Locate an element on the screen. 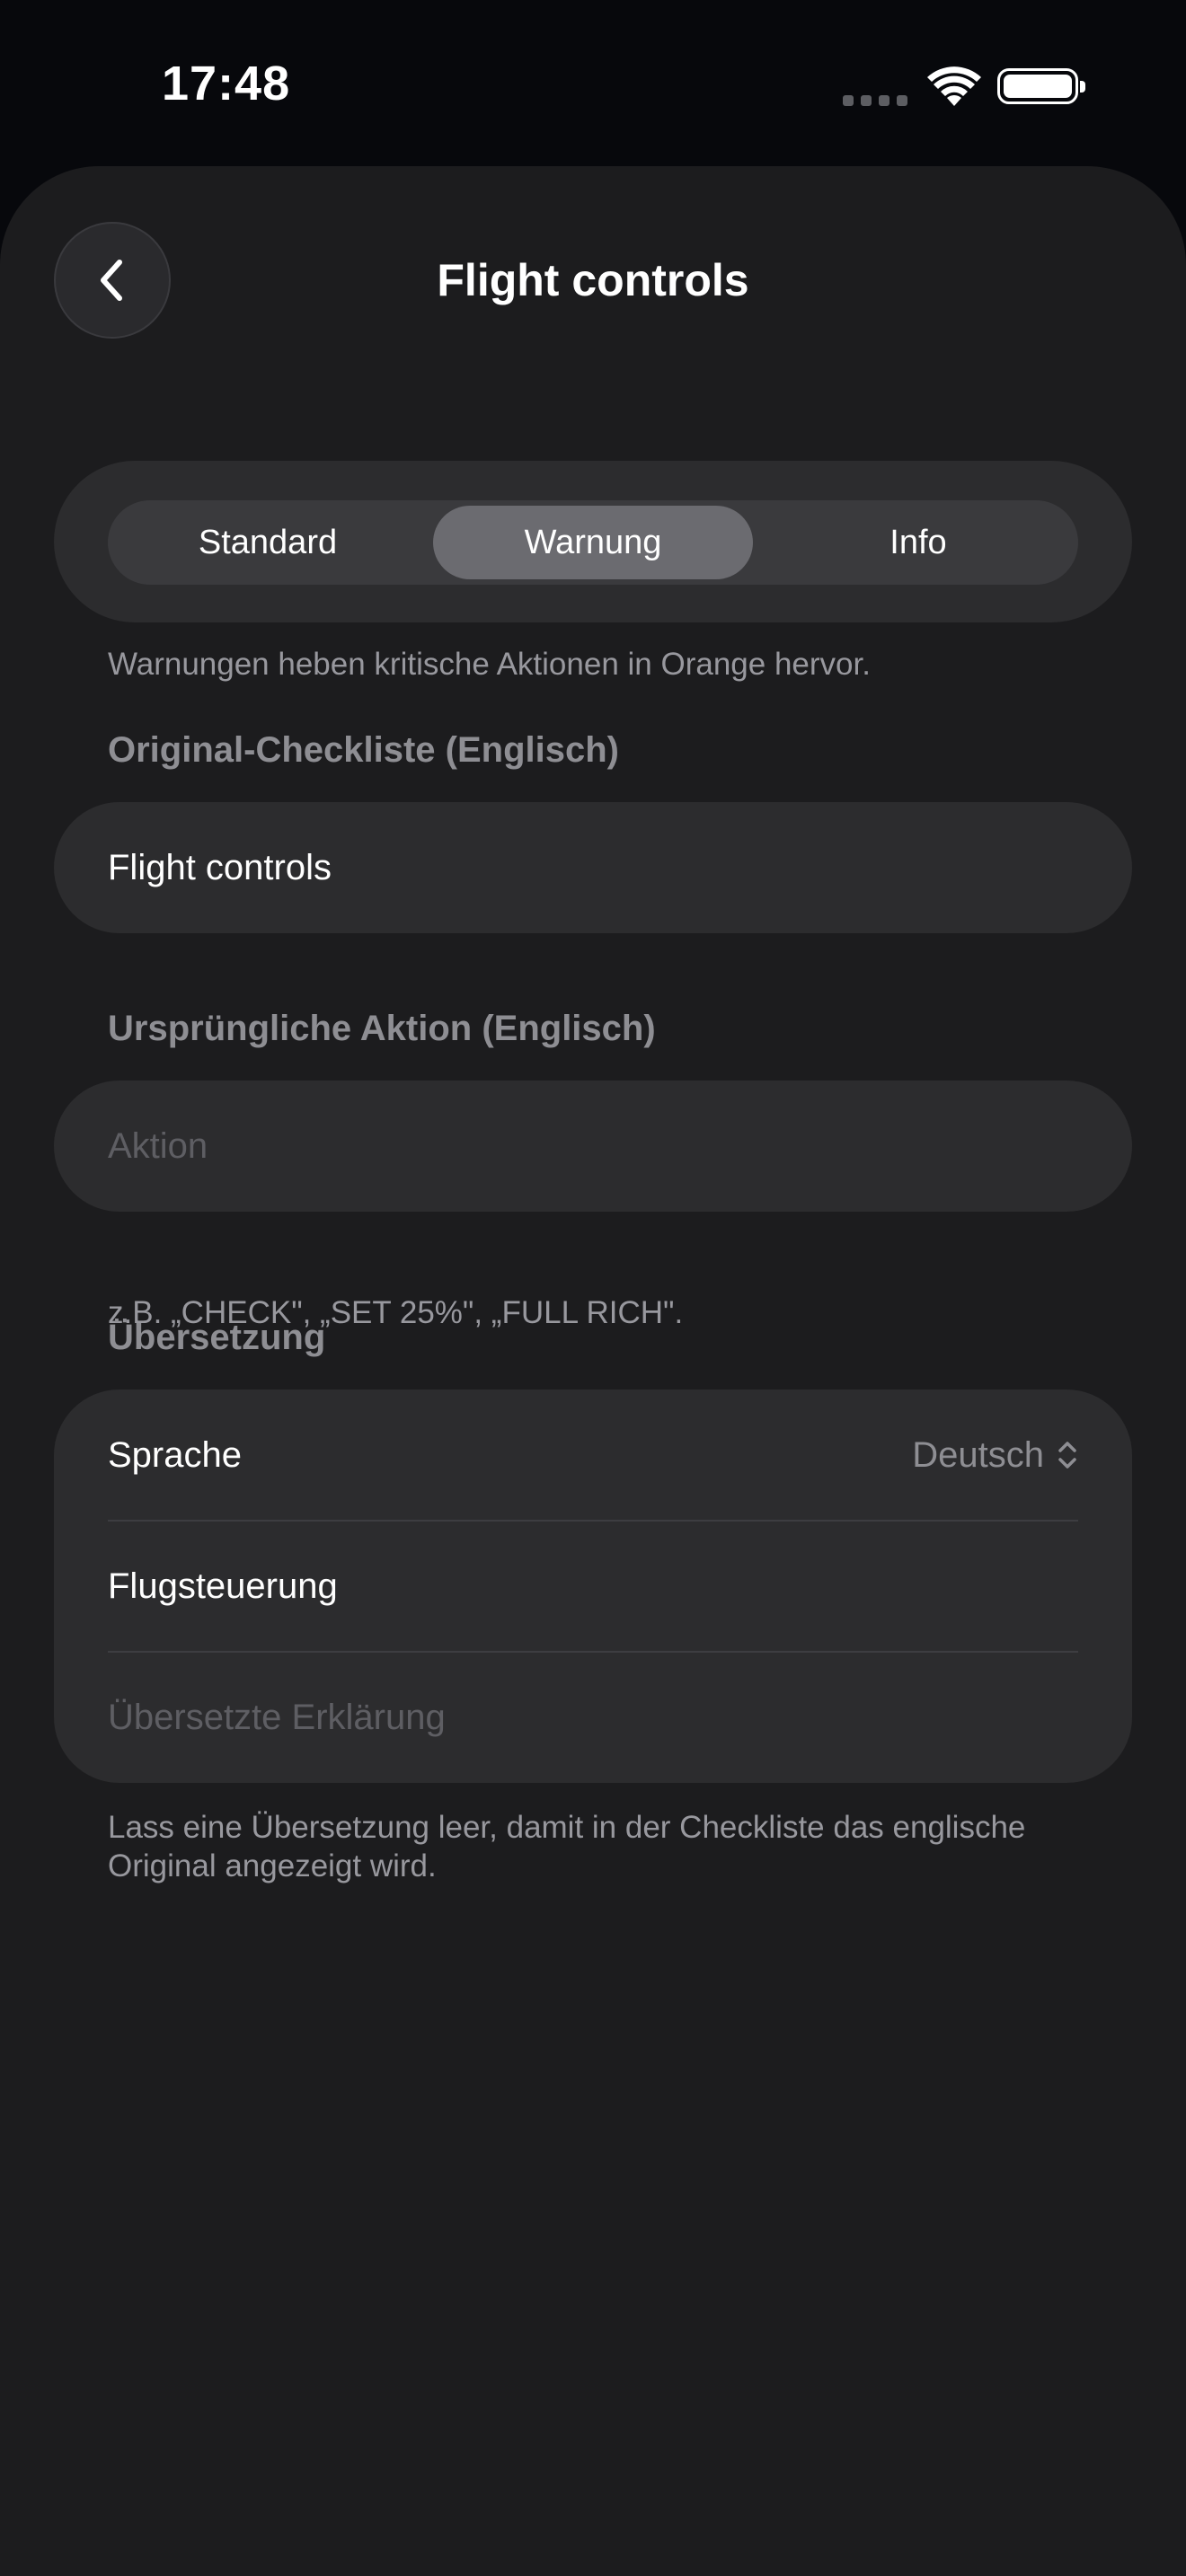  translated-title-field: Flugsteuerung is located at coordinates (593, 1586).